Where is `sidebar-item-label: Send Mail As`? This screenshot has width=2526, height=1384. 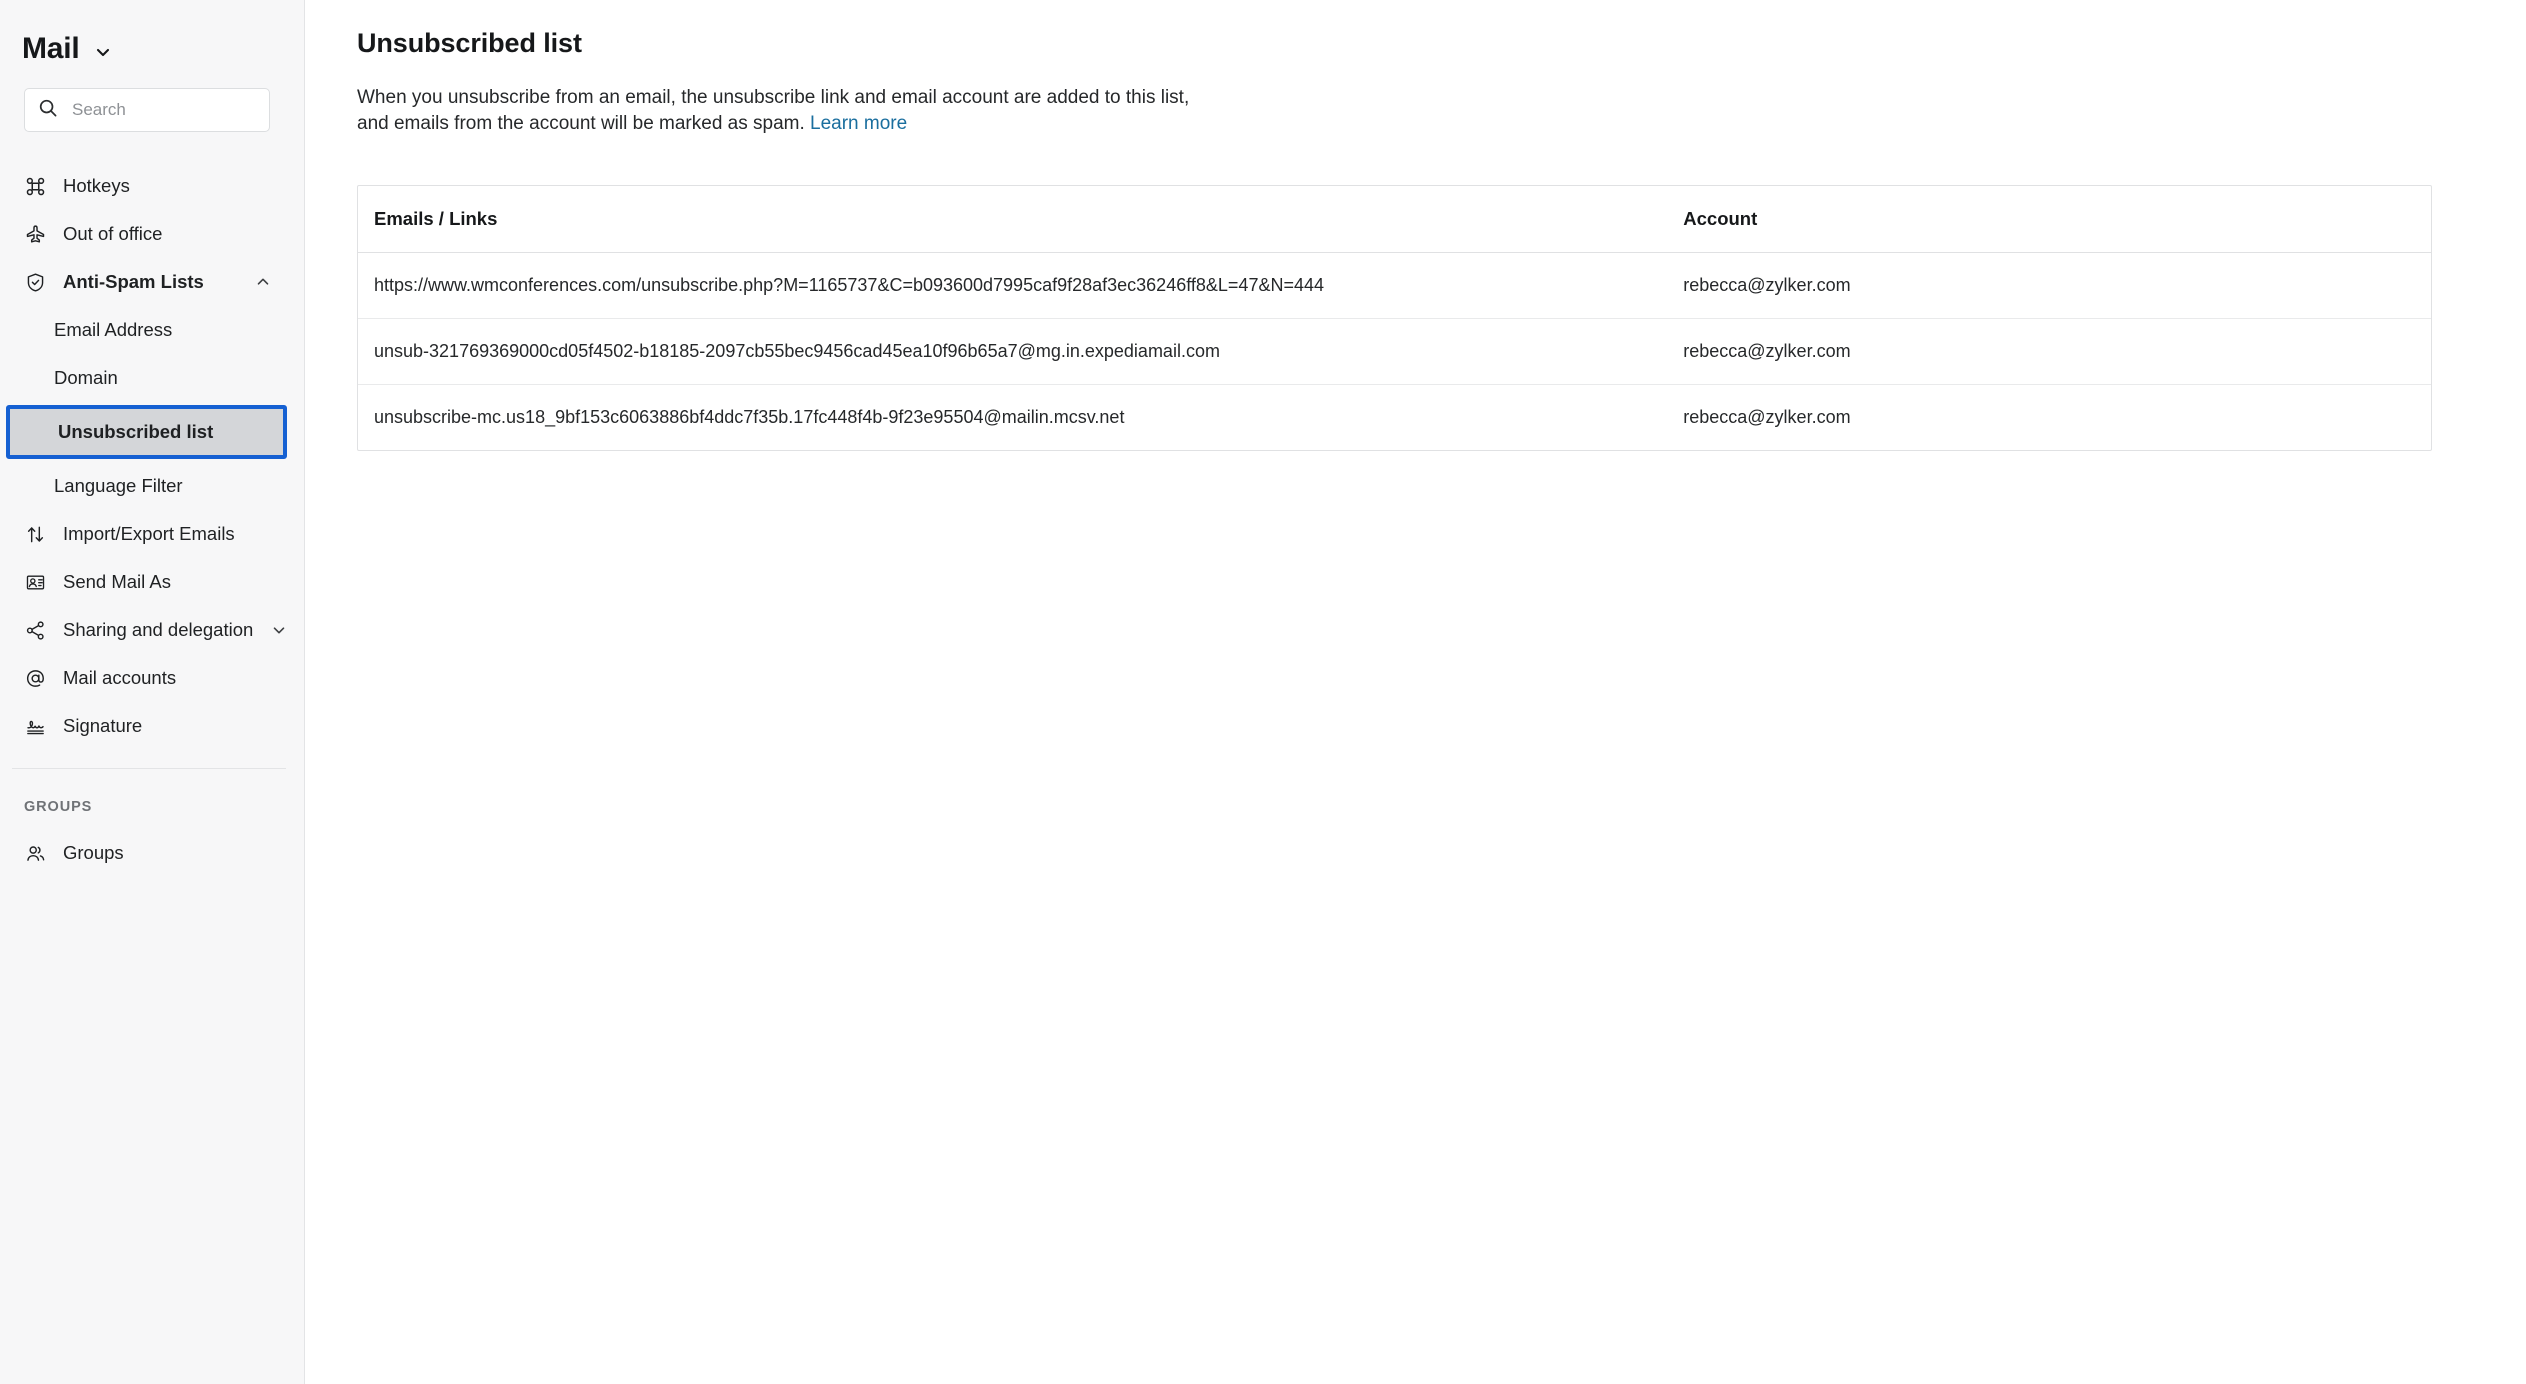
sidebar-item-label: Send Mail As is located at coordinates (117, 581).